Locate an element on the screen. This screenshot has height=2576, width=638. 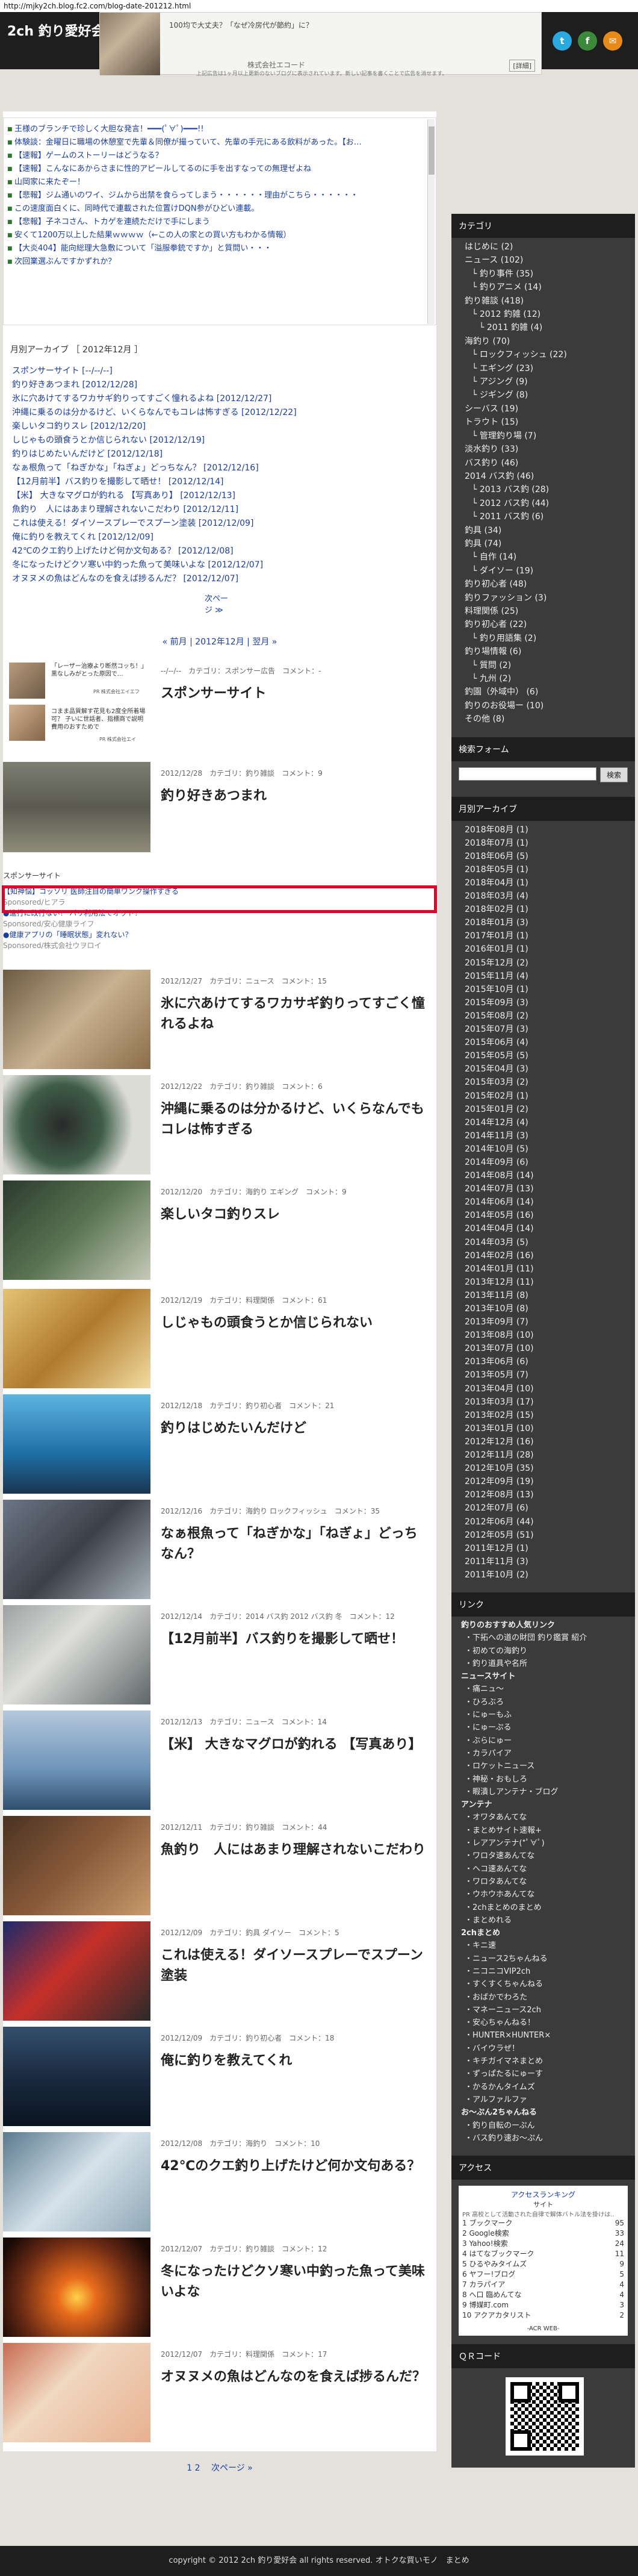
page-navigation: 1 2 次ページ » is located at coordinates (219, 2468).